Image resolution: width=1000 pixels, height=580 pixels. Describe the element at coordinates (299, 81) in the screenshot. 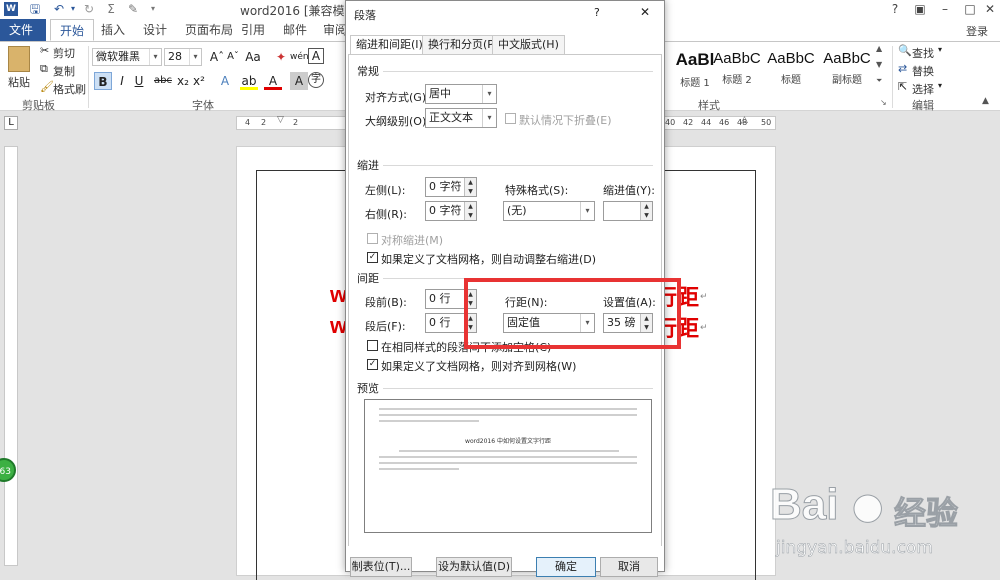

I see `char-shading-icon: A` at that location.